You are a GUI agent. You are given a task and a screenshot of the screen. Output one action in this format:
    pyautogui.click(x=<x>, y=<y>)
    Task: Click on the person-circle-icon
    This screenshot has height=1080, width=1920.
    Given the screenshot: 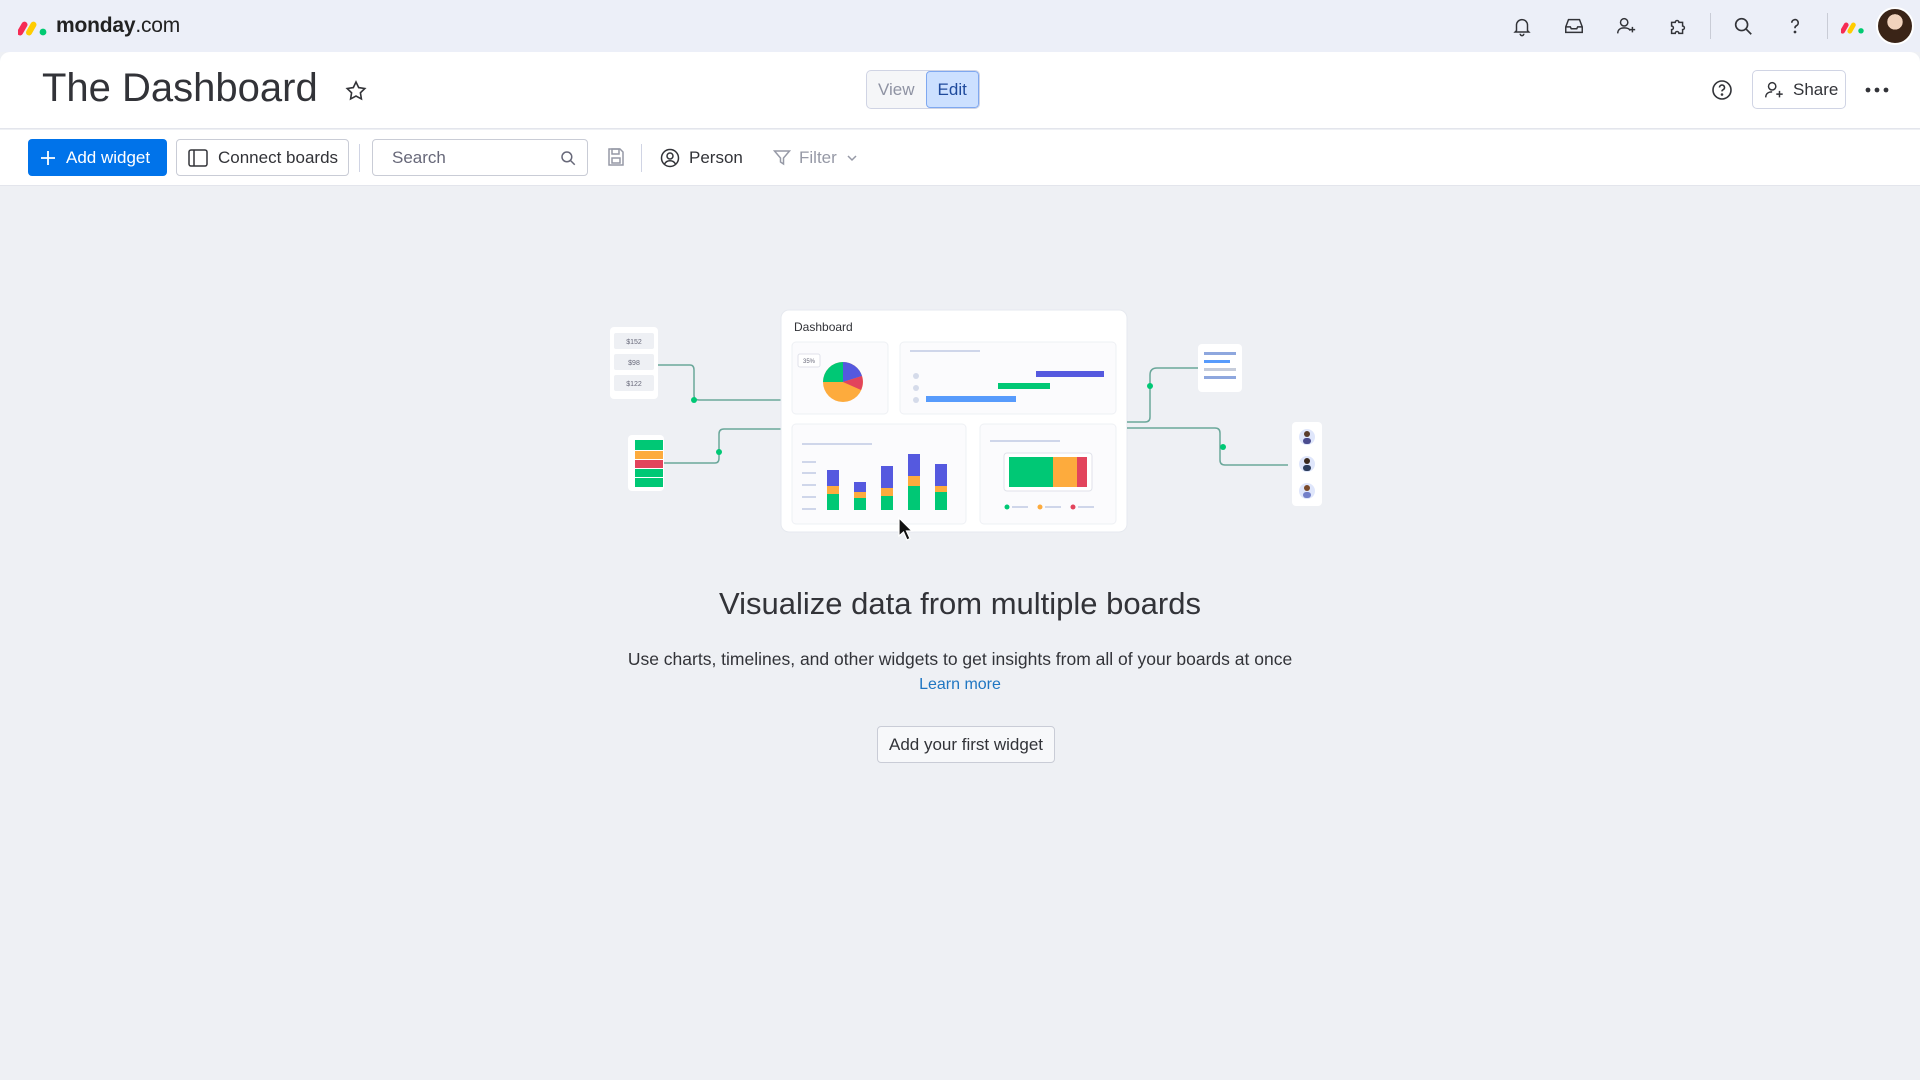 What is the action you would take?
    pyautogui.click(x=670, y=157)
    